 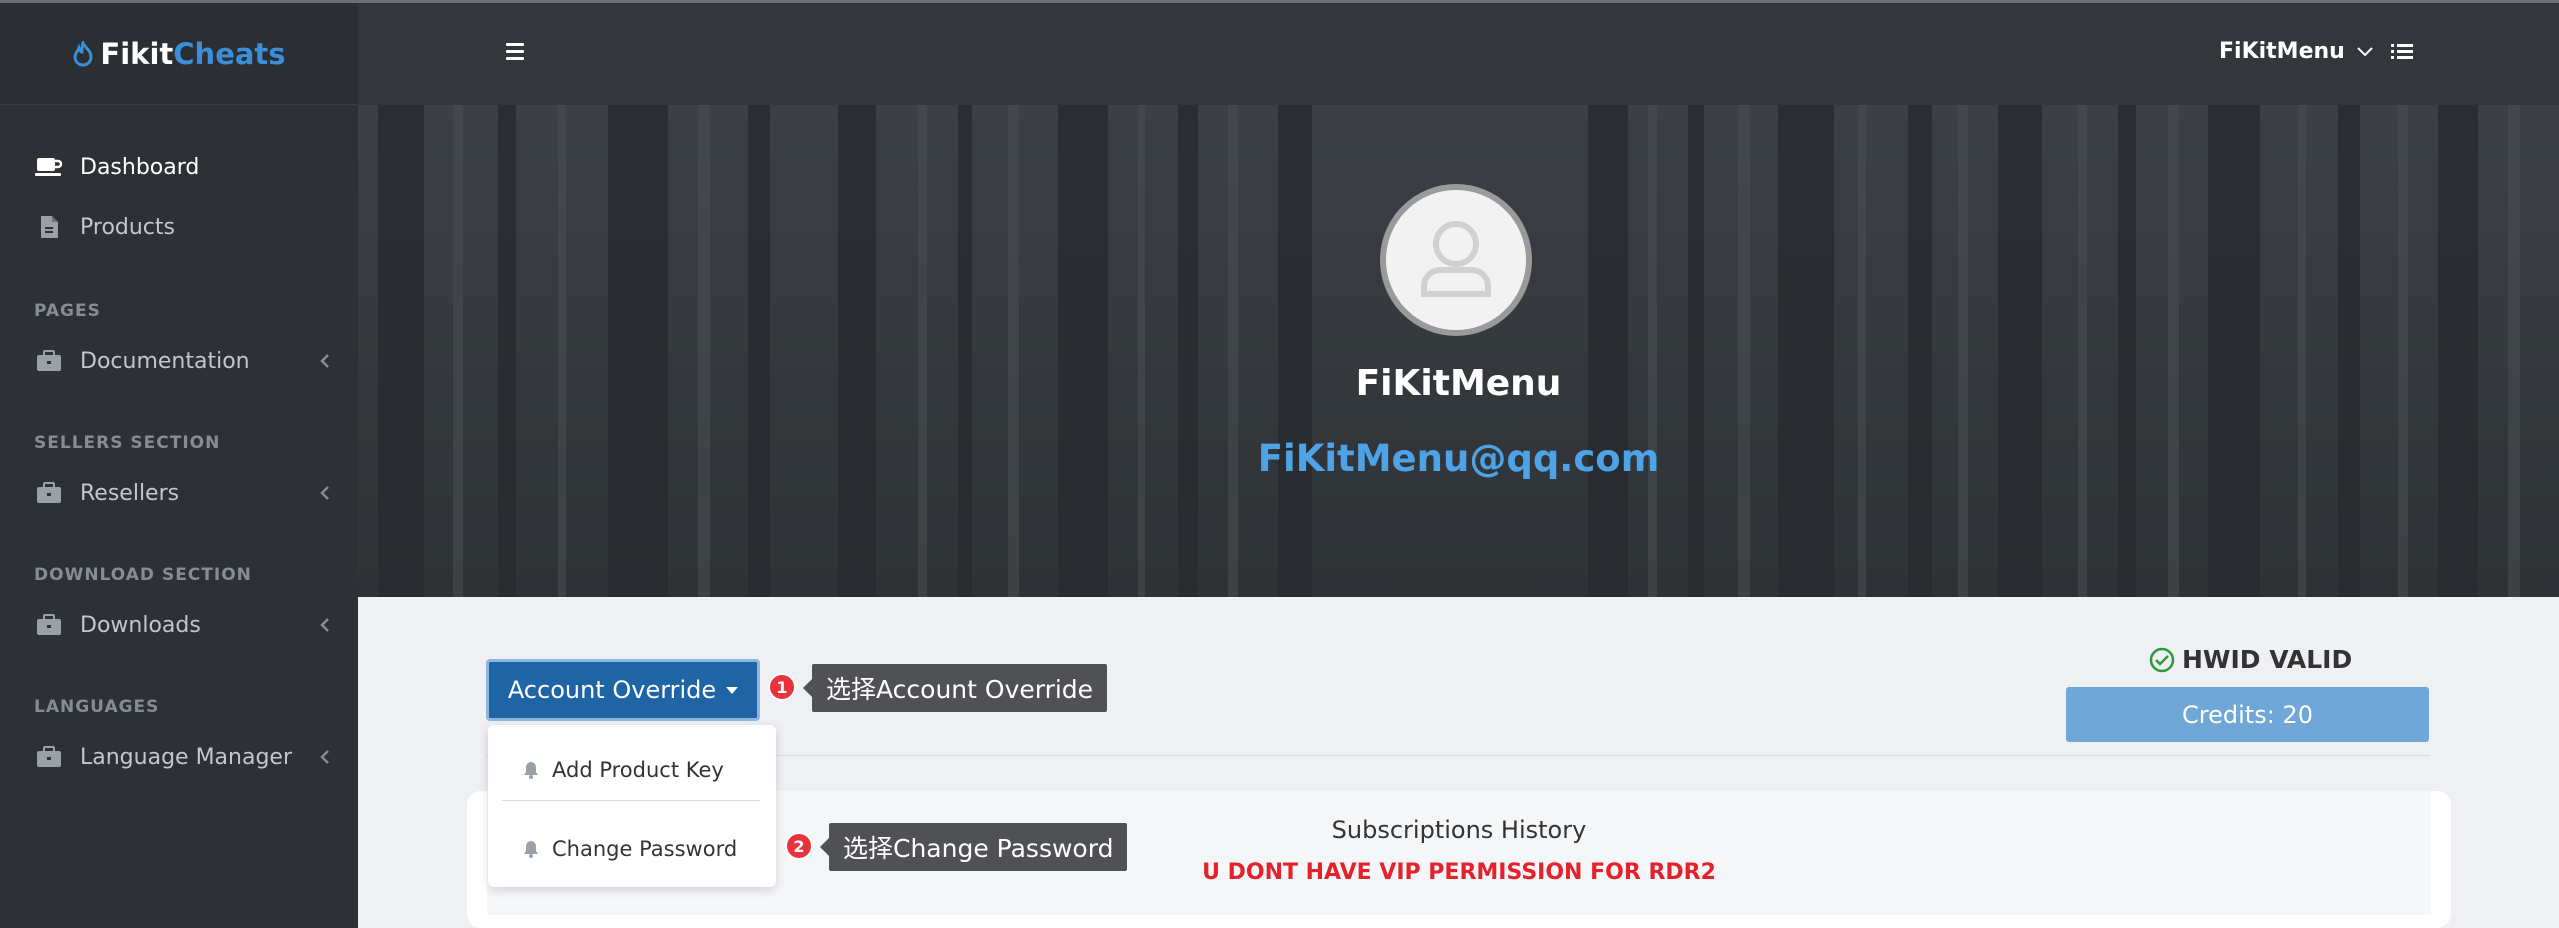 I want to click on hwid-status-label: HWID VALID, so click(x=2267, y=659).